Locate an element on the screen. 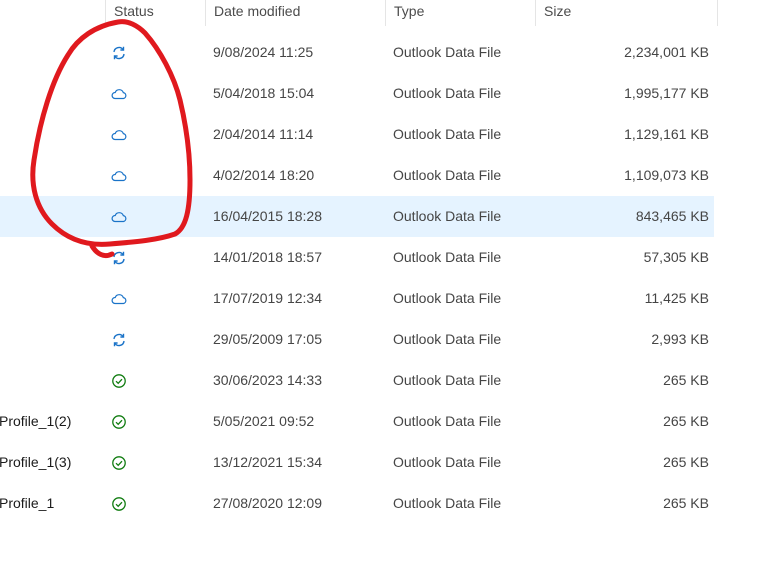 Image resolution: width=767 pixels, height=562 pixels. file-name: Profile_1(2) is located at coordinates (36, 421).